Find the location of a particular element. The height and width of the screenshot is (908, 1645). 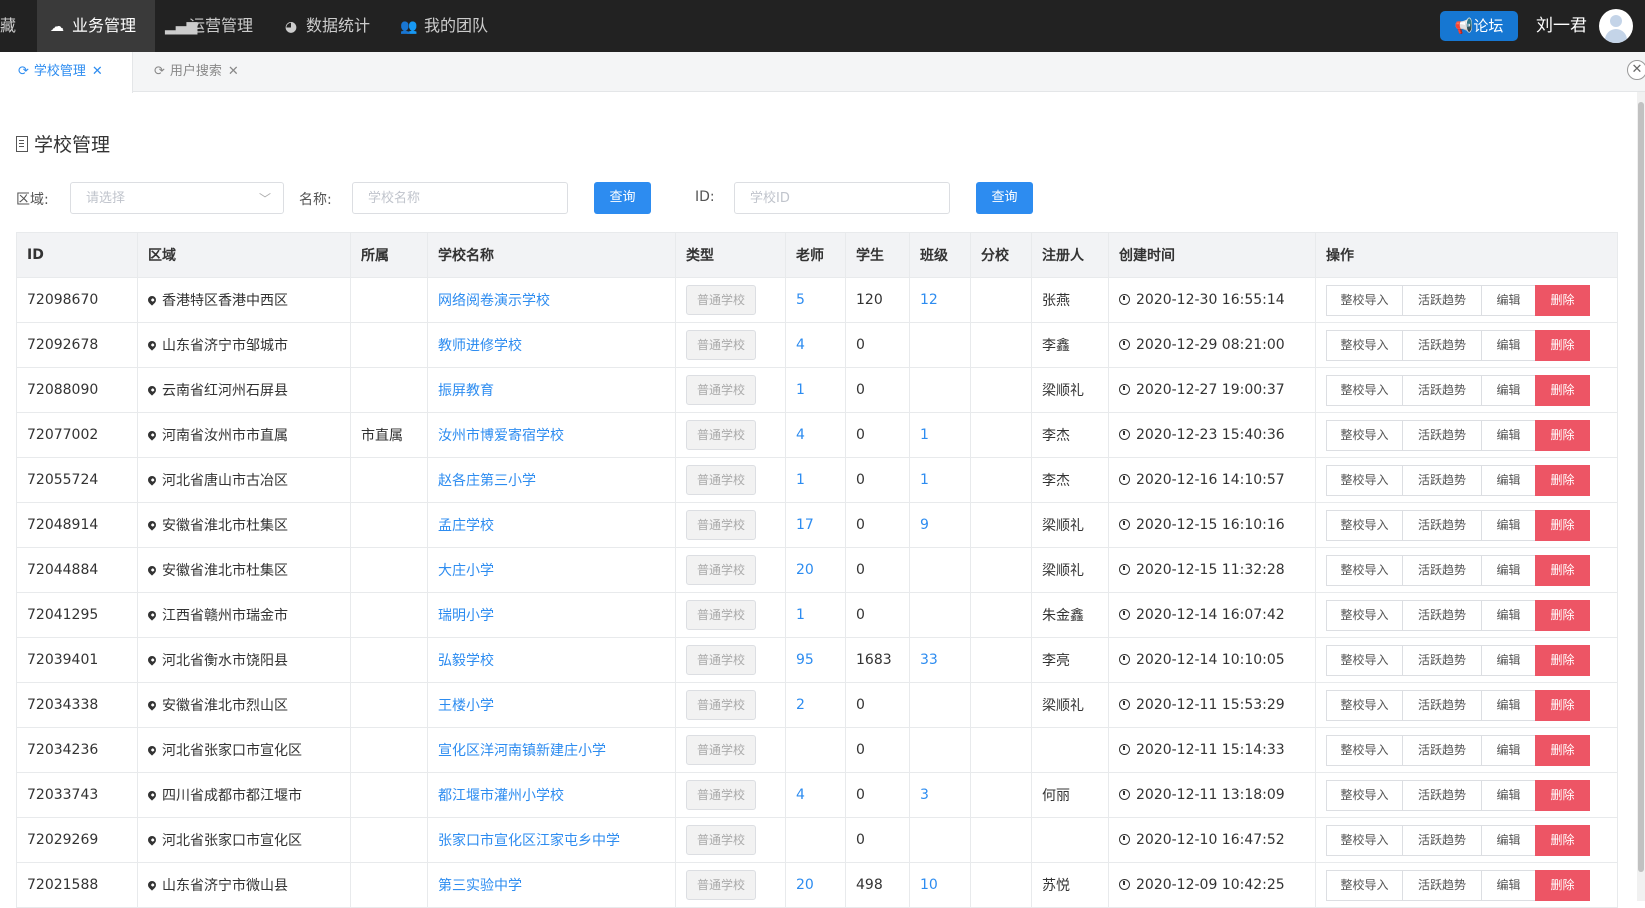

classes-count-link: 33 is located at coordinates (940, 660).